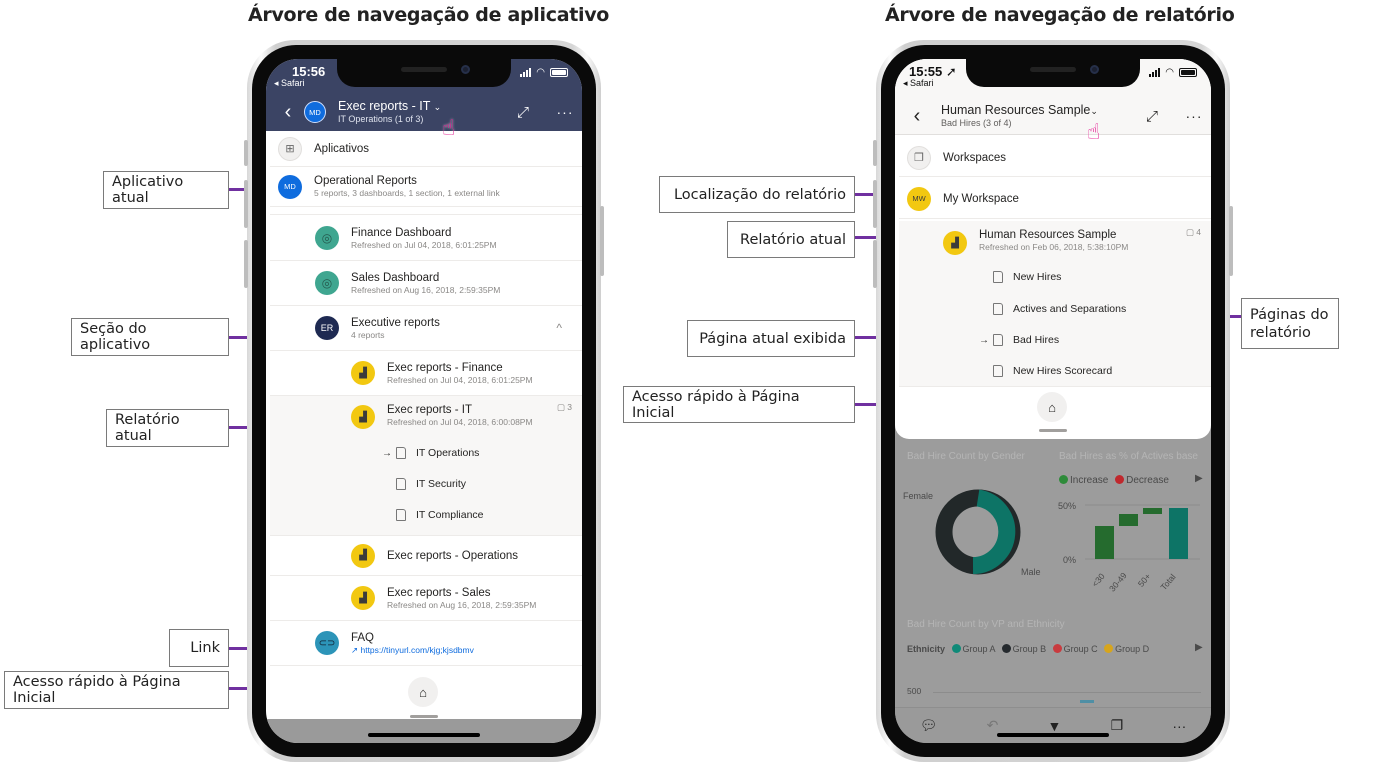 This screenshot has height=765, width=1388. What do you see at coordinates (559, 328) in the screenshot?
I see `chevron-up-icon: ^` at bounding box center [559, 328].